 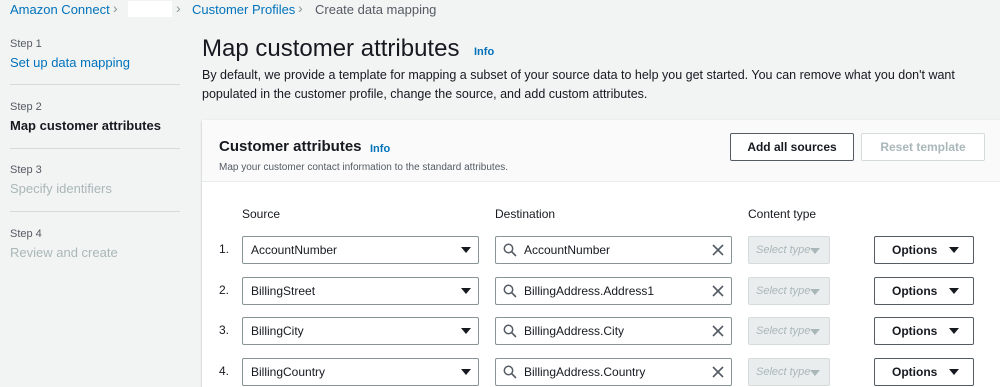 What do you see at coordinates (290, 146) in the screenshot?
I see `container-title: Customer attributes` at bounding box center [290, 146].